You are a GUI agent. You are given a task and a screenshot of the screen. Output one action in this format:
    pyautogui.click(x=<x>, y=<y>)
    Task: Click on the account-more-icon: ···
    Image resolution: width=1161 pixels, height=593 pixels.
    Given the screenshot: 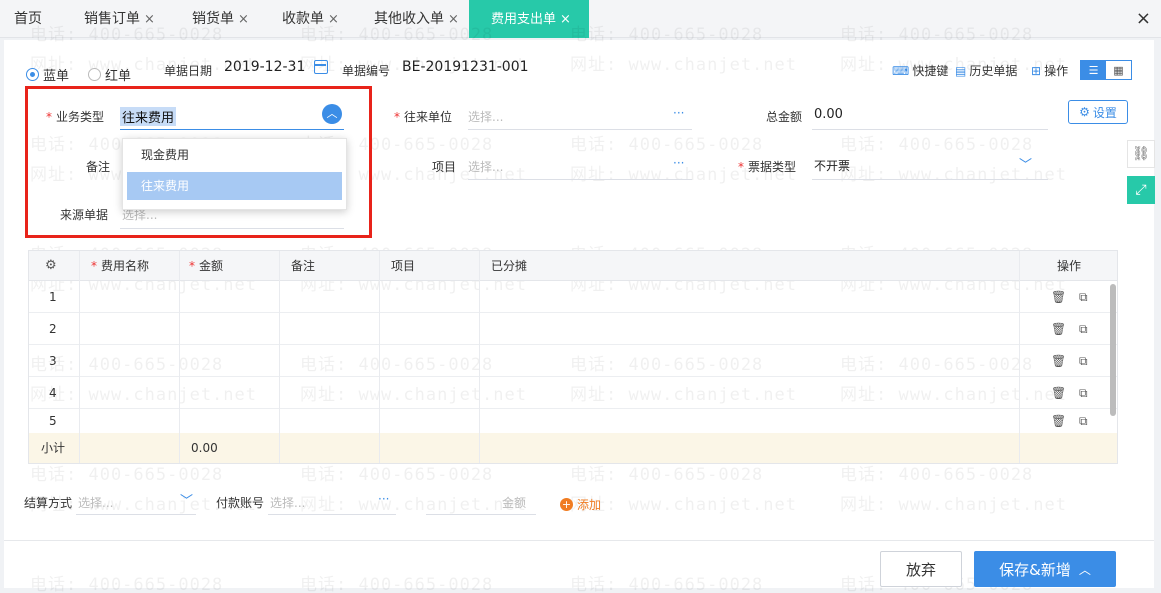 What is the action you would take?
    pyautogui.click(x=383, y=499)
    